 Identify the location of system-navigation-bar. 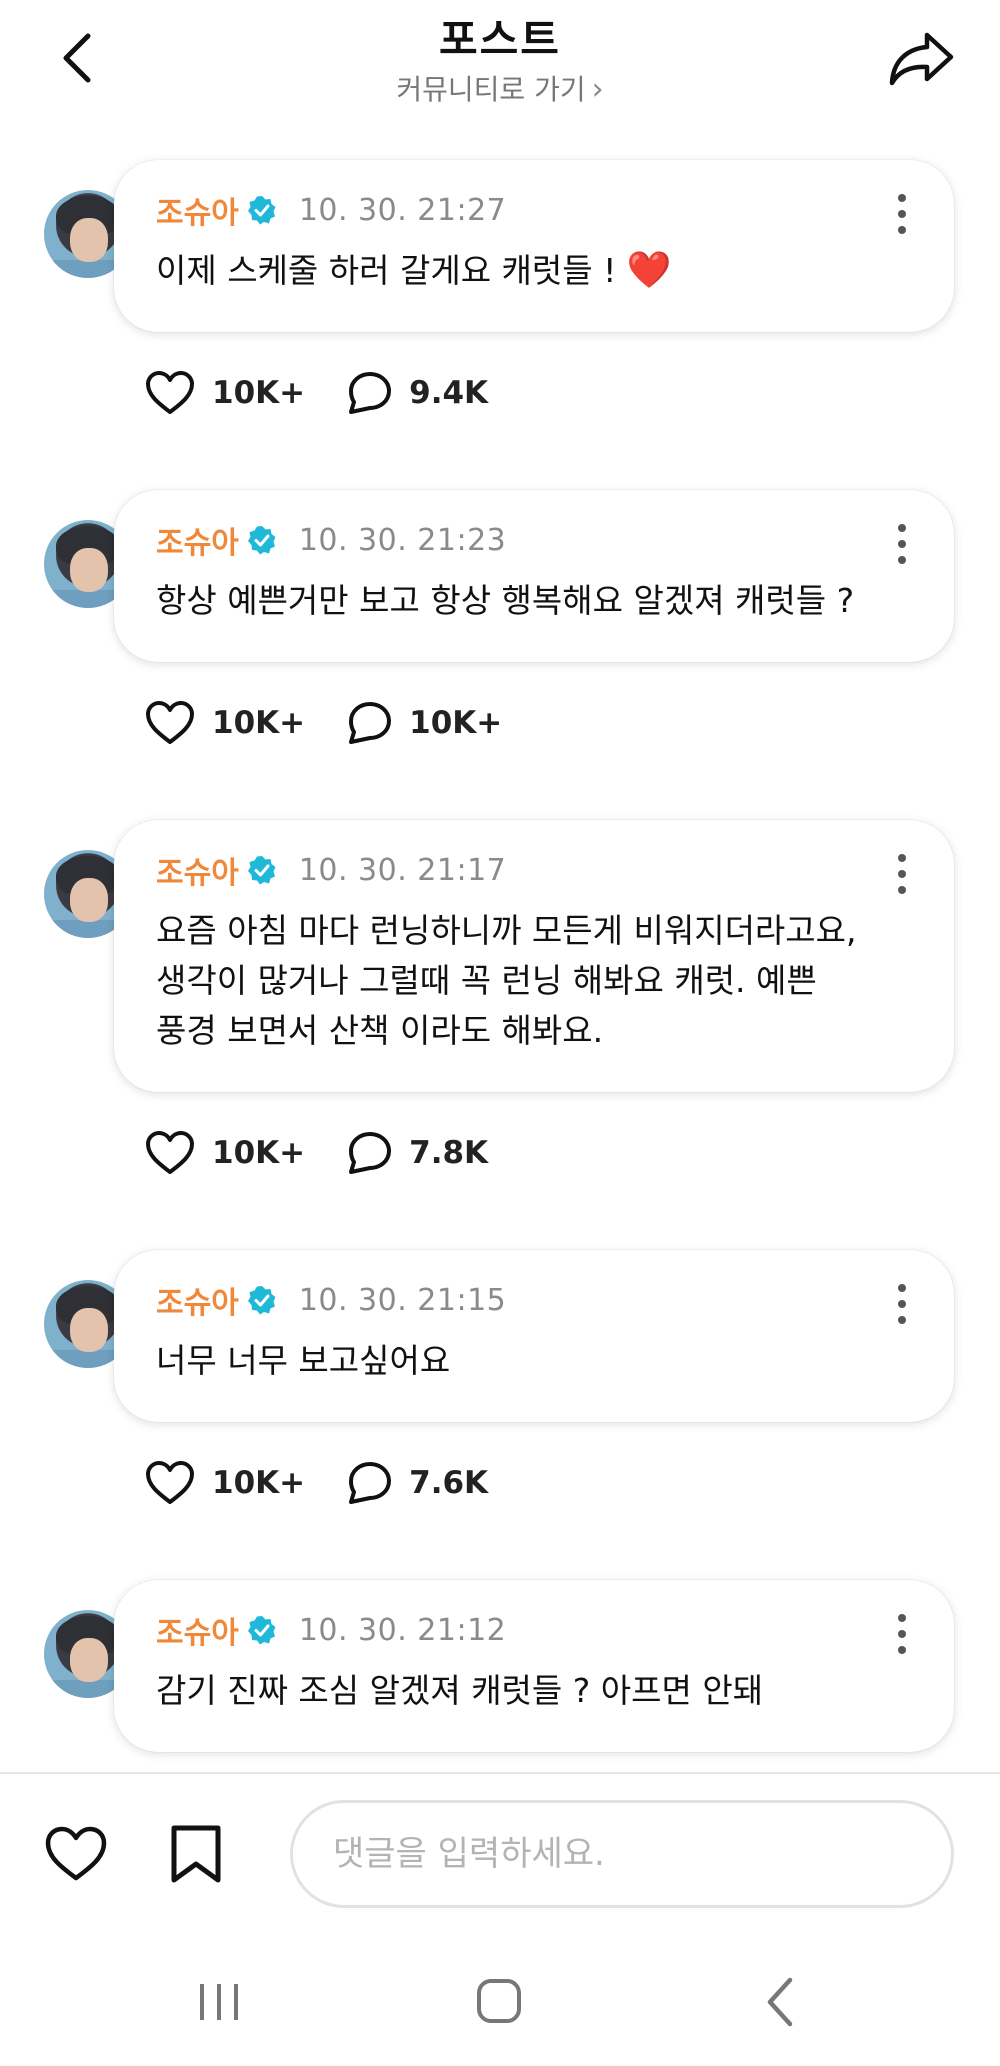
(500, 2003).